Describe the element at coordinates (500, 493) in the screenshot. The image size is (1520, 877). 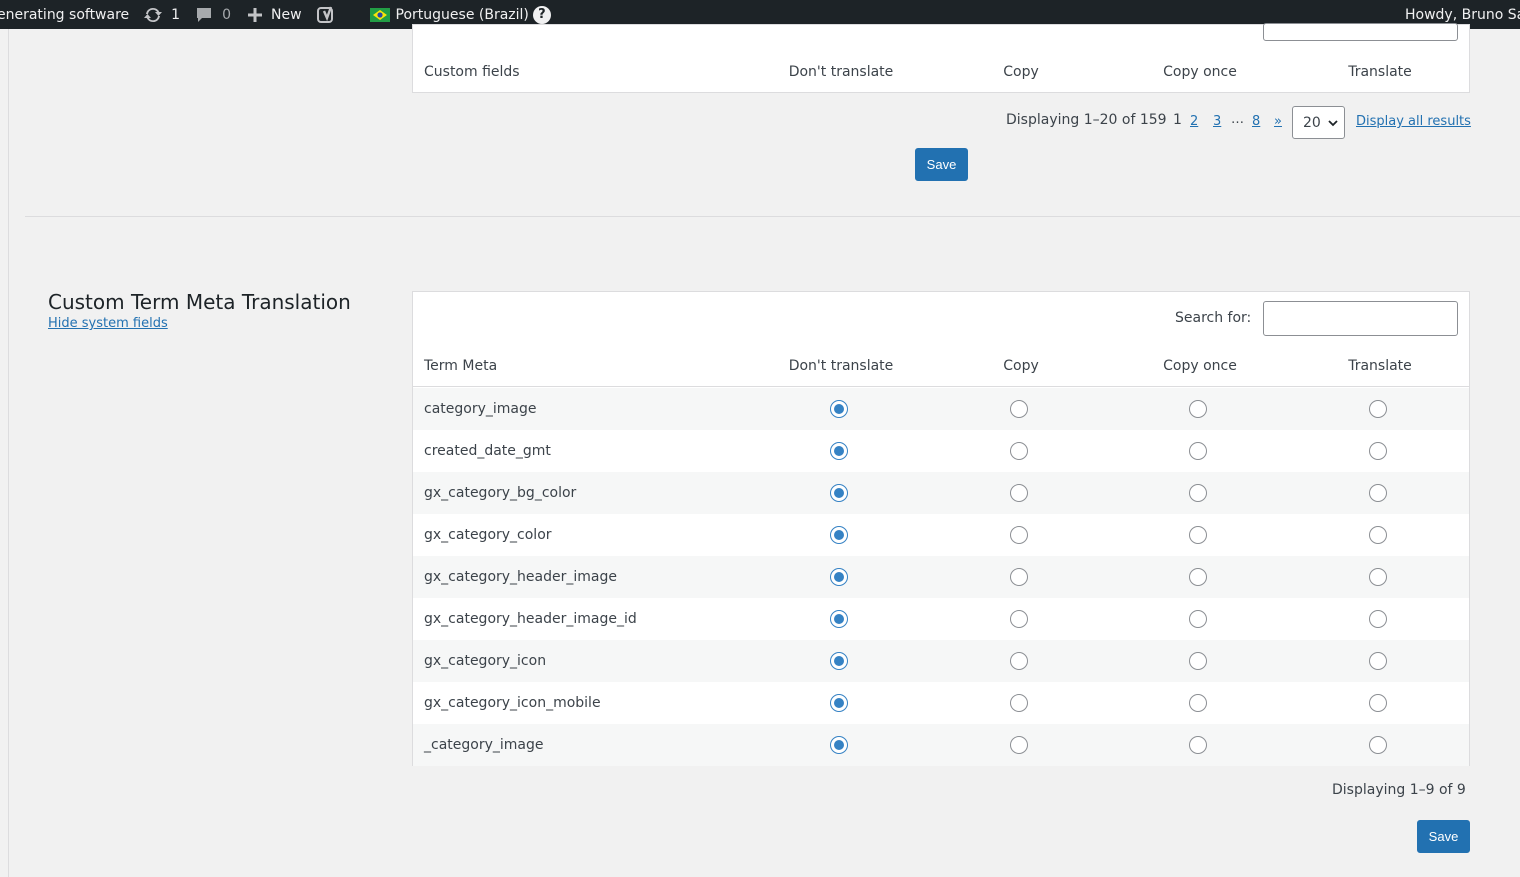
I see `term-meta-name: gx_category_bg_color` at that location.